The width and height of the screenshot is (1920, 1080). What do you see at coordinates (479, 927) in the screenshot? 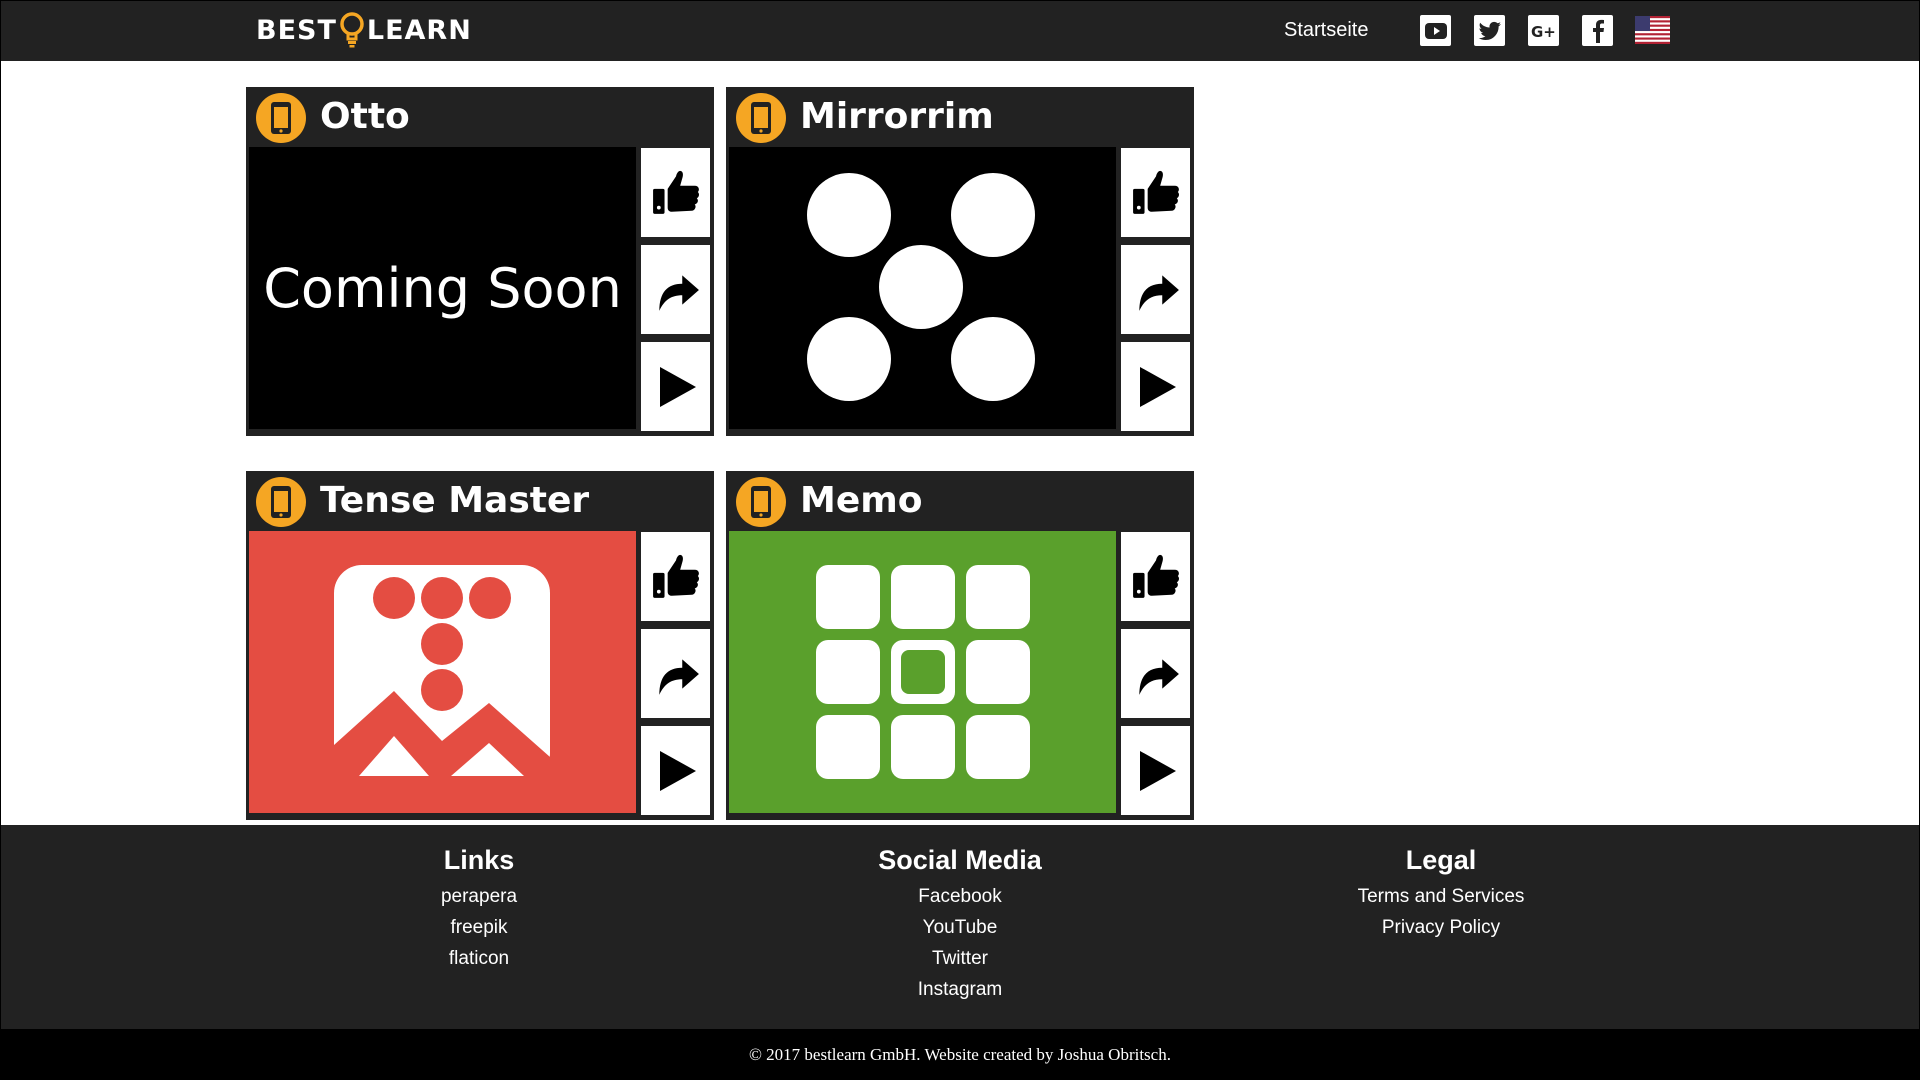
I see `footer-link-freepik: freepik` at bounding box center [479, 927].